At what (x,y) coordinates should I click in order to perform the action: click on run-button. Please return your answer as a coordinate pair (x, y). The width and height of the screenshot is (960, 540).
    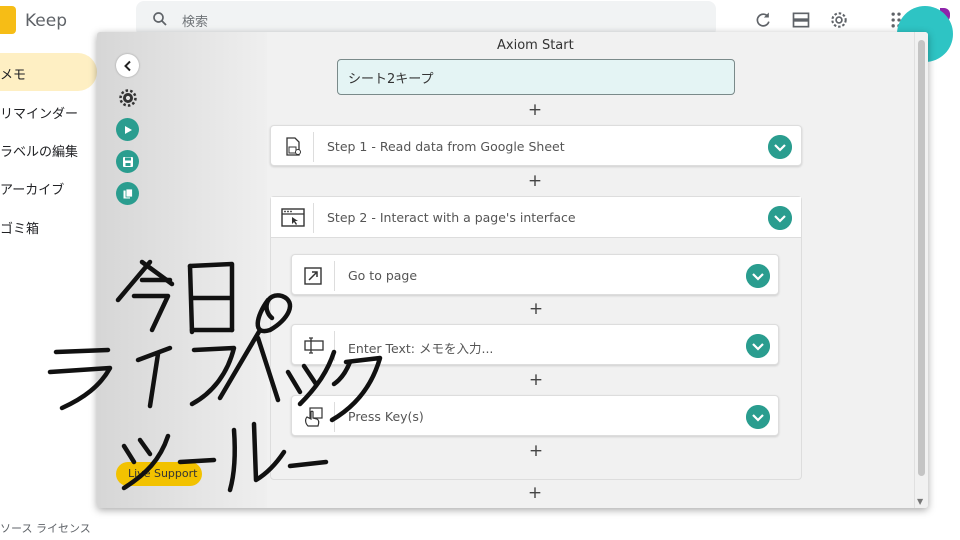
    Looking at the image, I should click on (127, 129).